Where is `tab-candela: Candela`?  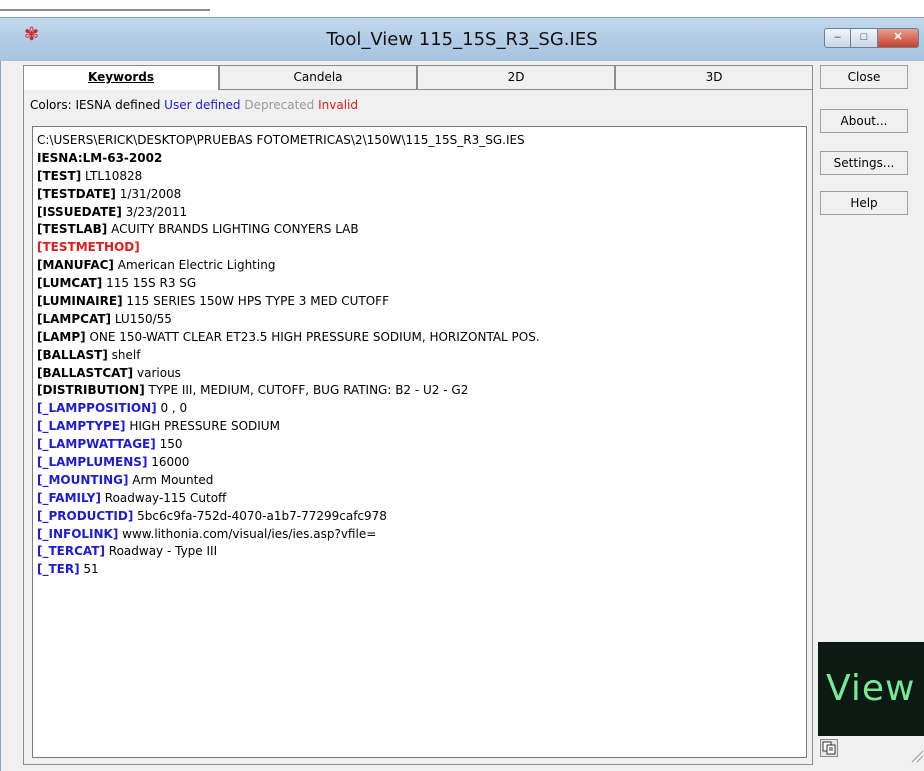
tab-candela: Candela is located at coordinates (318, 77).